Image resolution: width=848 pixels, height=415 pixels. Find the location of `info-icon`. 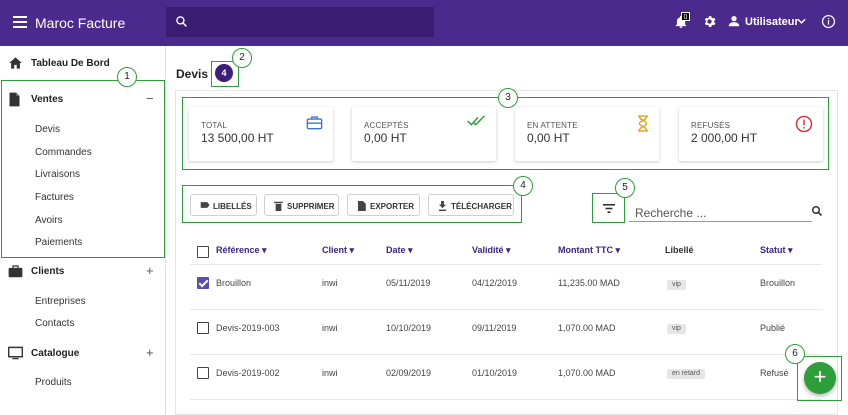

info-icon is located at coordinates (828, 21).